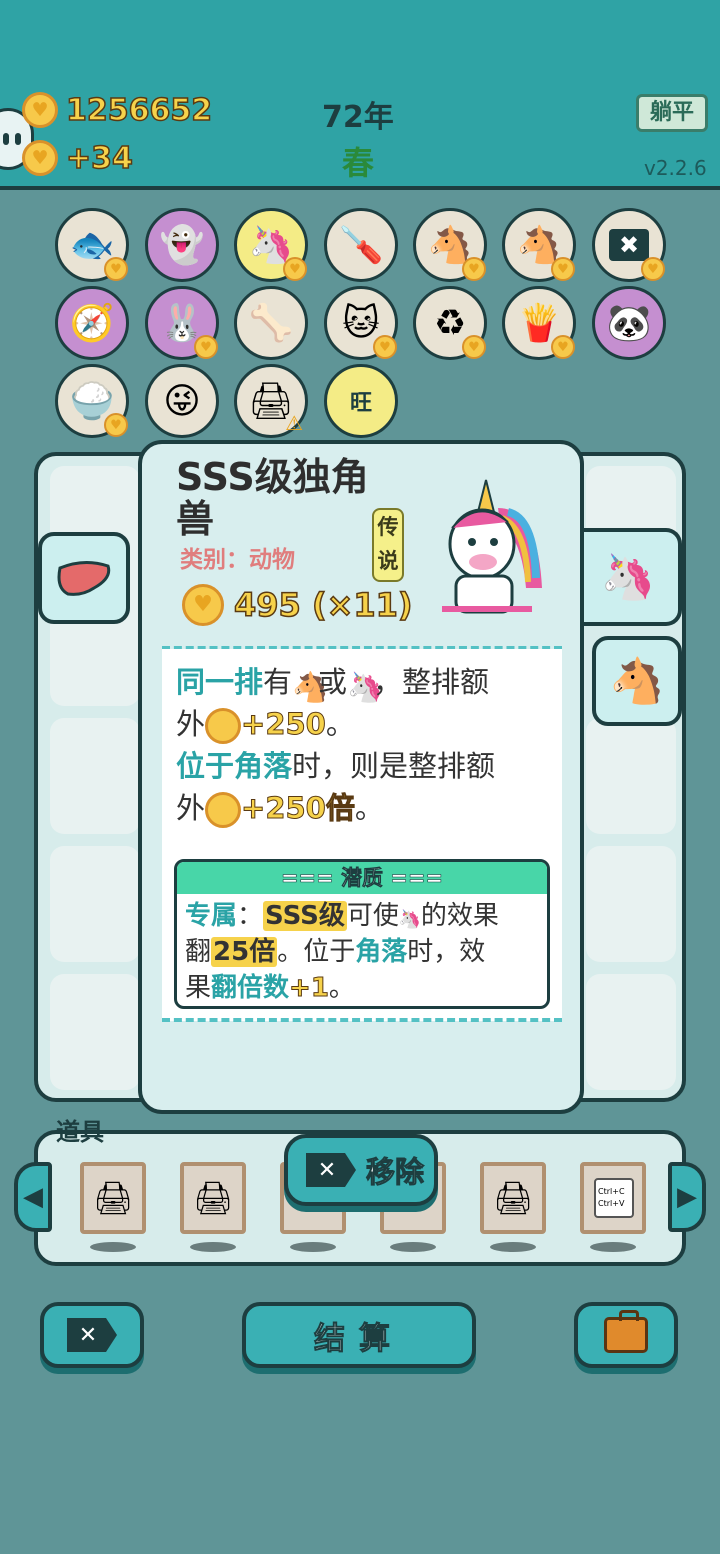 This screenshot has width=720, height=1554. Describe the element at coordinates (297, 605) in the screenshot. I see `item-price-row: 495 (×11)` at that location.